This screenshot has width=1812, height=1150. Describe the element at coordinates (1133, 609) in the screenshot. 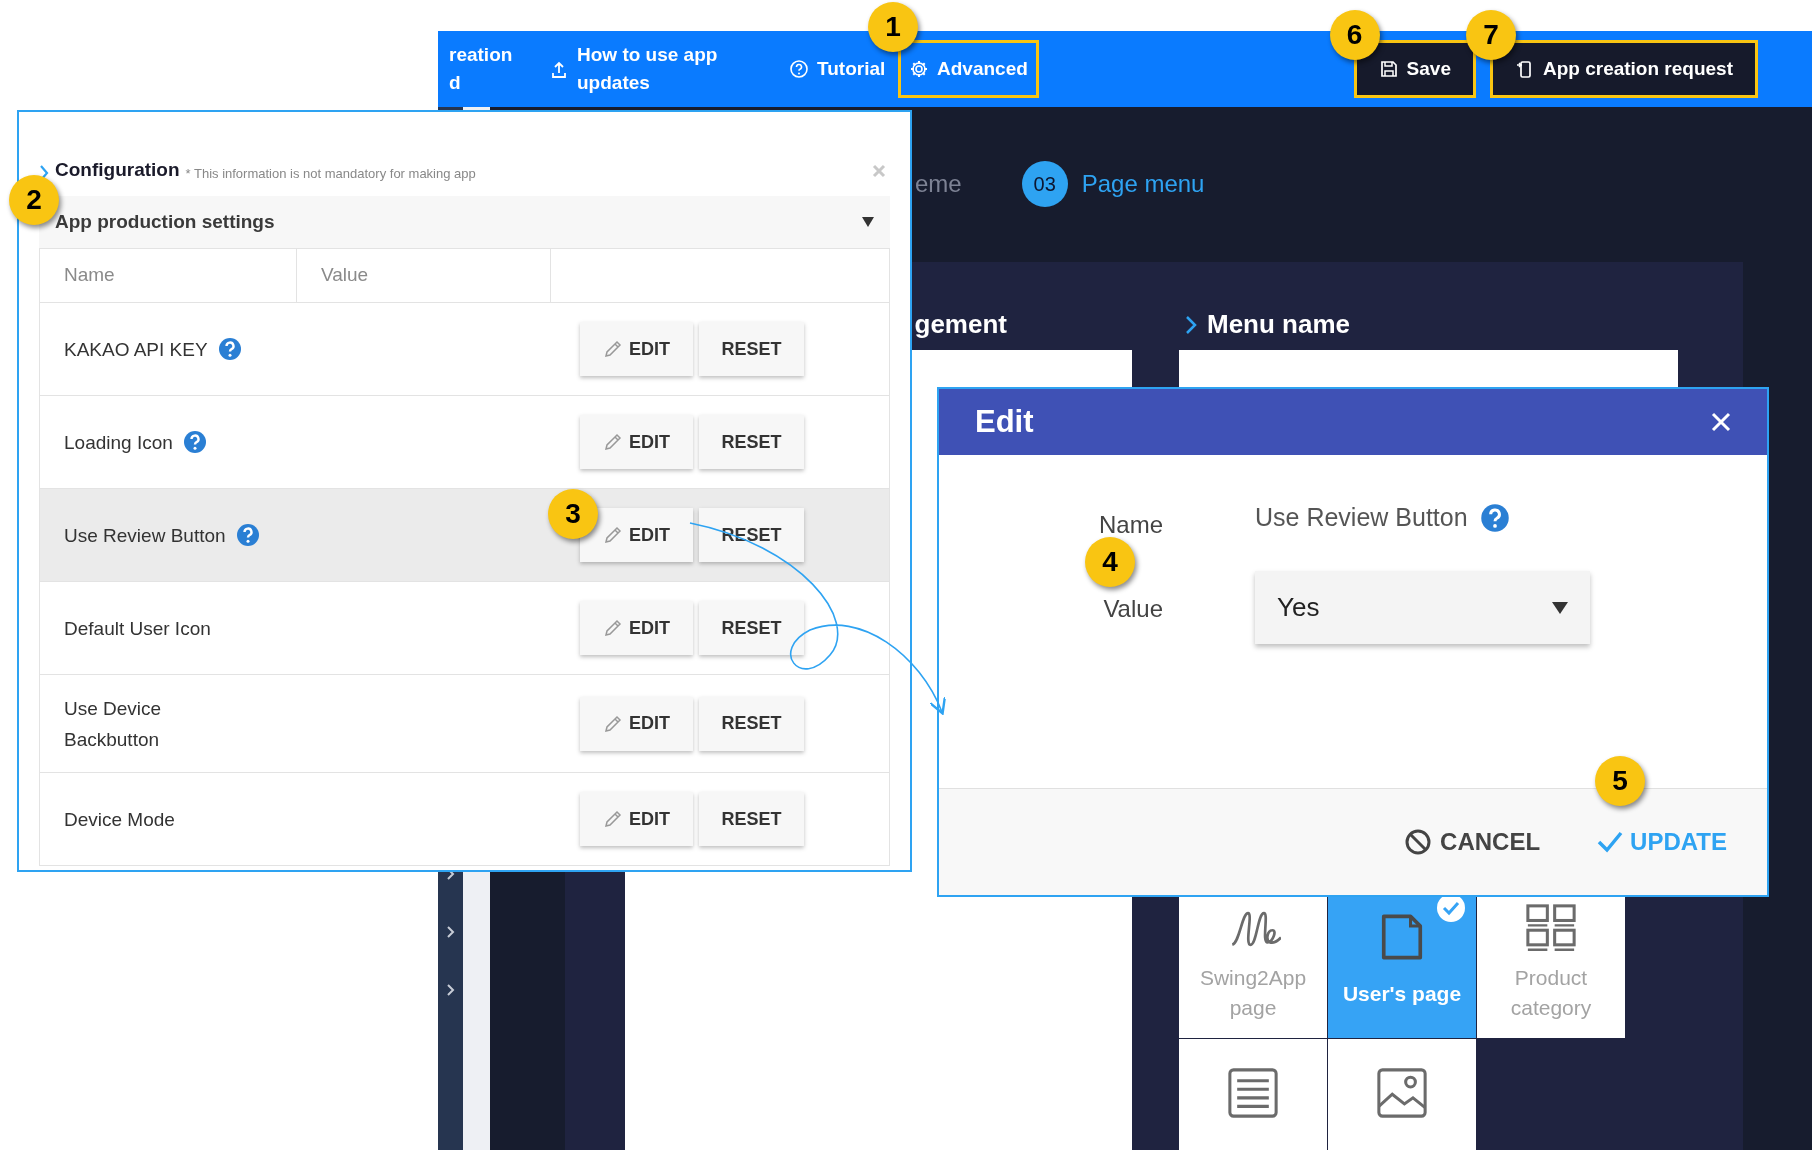

I see `field-label: Value` at that location.